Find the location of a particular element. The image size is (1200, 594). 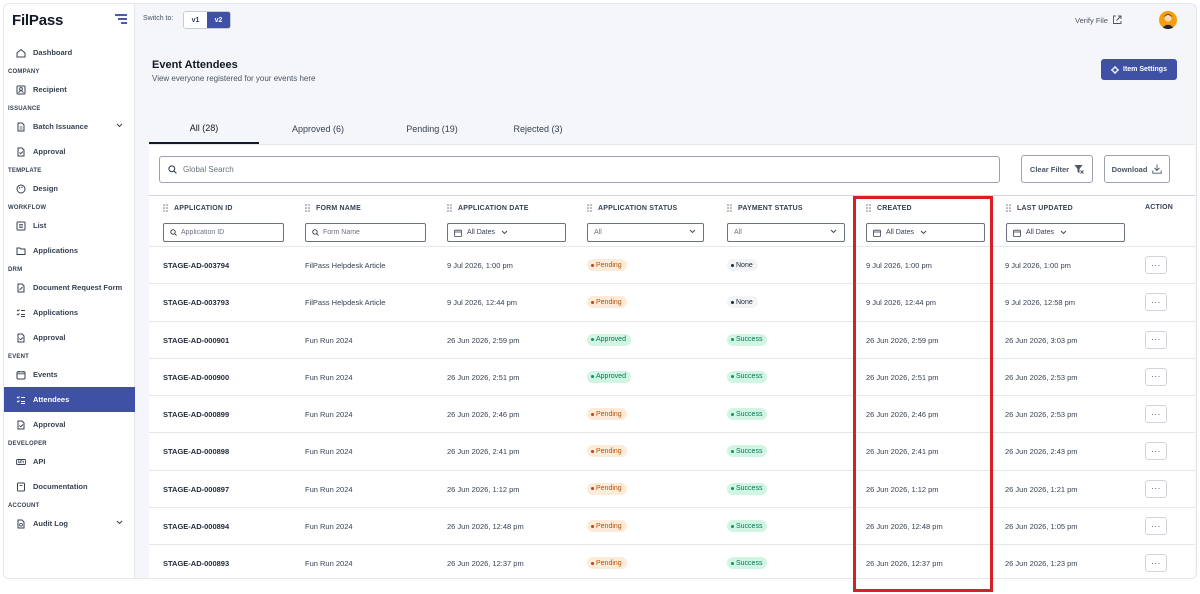

sidebar-section-label: DEVELOPER is located at coordinates (27, 444).